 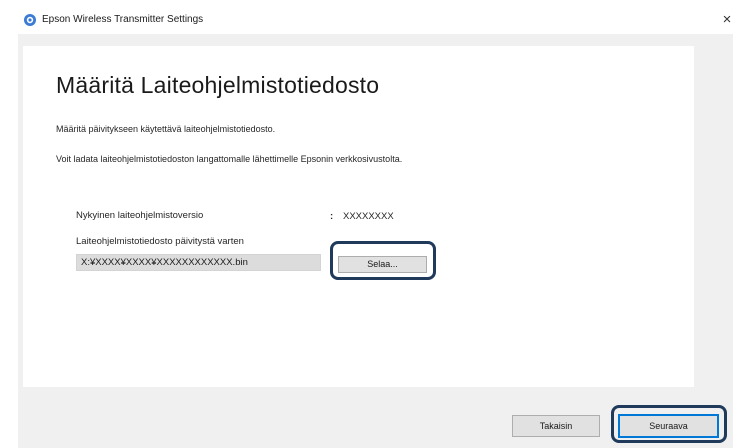 I want to click on current-version-label: Nykyinen laiteohjelmistoversio, so click(x=140, y=215).